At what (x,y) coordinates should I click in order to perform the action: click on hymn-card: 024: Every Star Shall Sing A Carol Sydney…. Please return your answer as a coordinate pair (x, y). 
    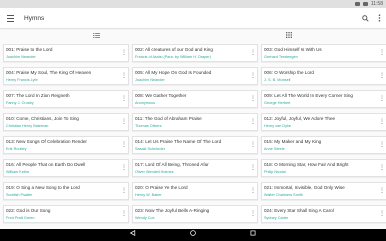
    Looking at the image, I should click on (323, 214).